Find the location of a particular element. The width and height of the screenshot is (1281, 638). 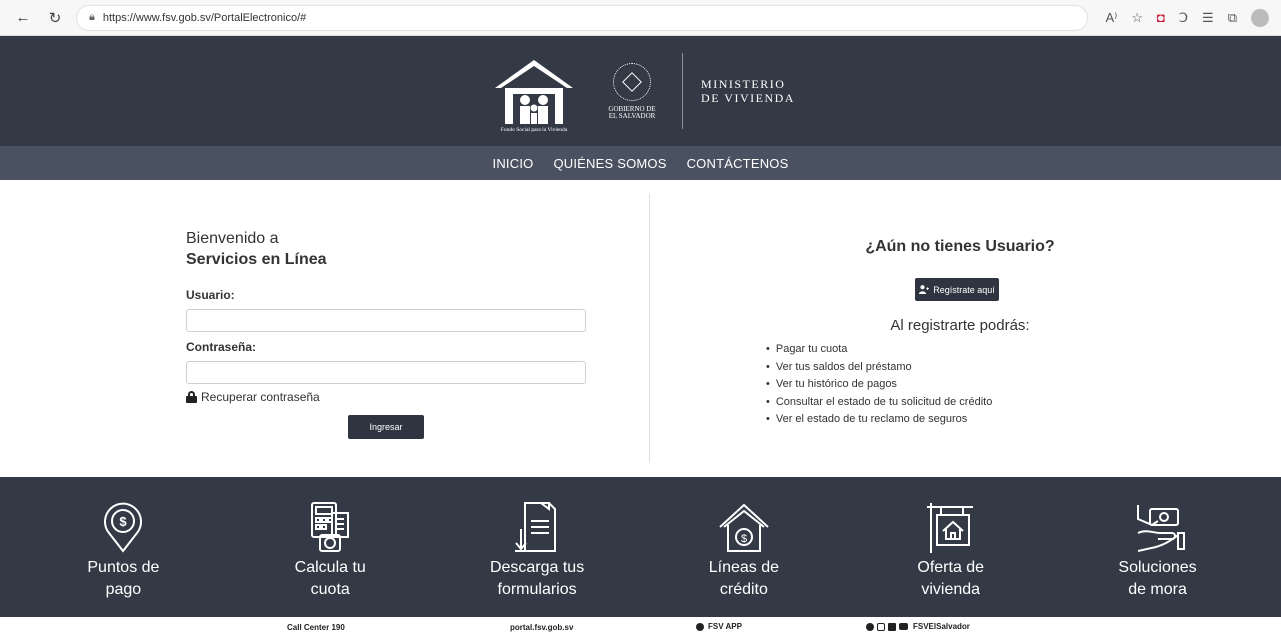

fsv-logo: Fondo Social para la Vivienda is located at coordinates (534, 91).